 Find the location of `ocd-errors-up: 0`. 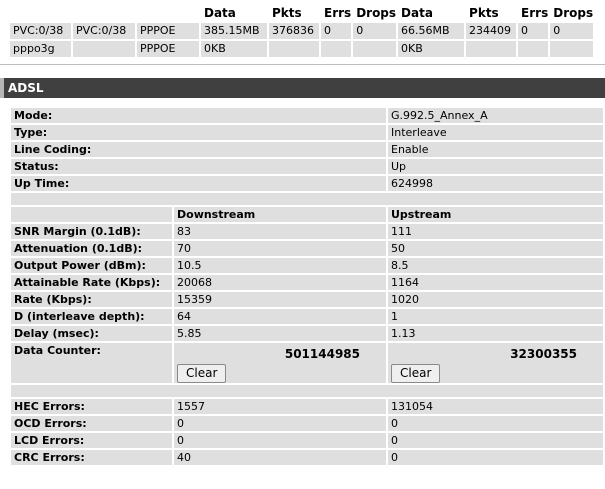

ocd-errors-up: 0 is located at coordinates (495, 423).